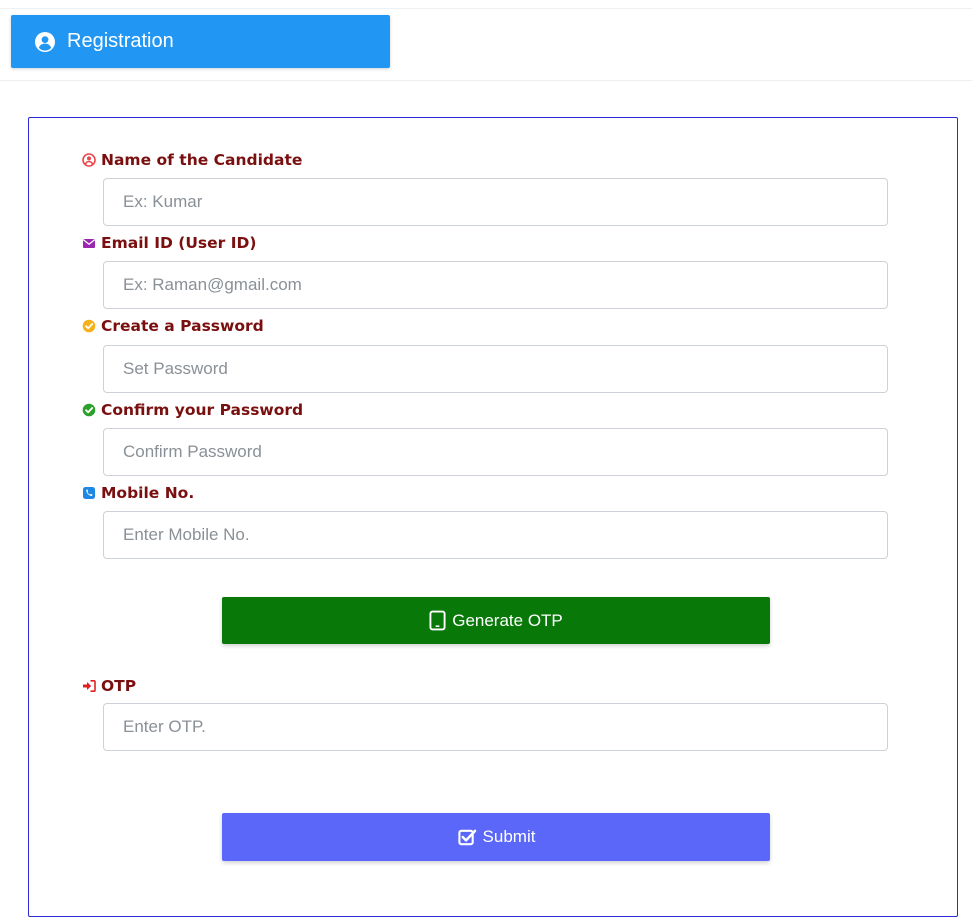  I want to click on submit-button: Submit, so click(496, 837).